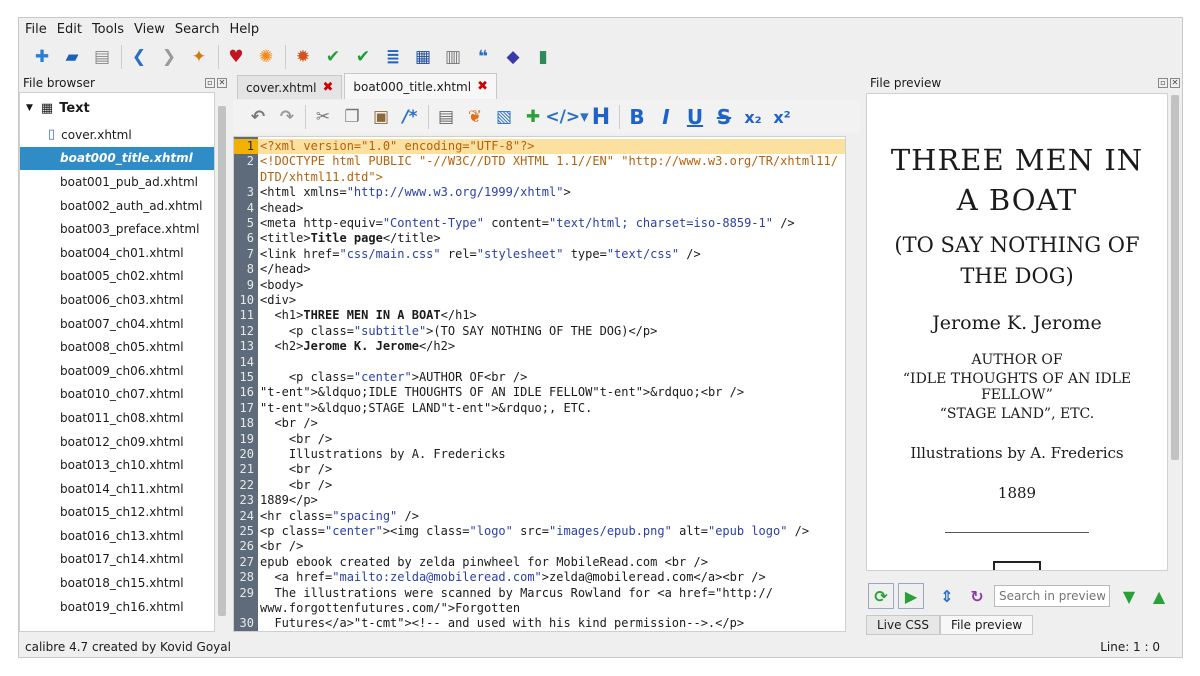 This screenshot has width=1200, height=676. I want to click on code-line: DTD/xhtml11.dtd">, so click(539, 177).